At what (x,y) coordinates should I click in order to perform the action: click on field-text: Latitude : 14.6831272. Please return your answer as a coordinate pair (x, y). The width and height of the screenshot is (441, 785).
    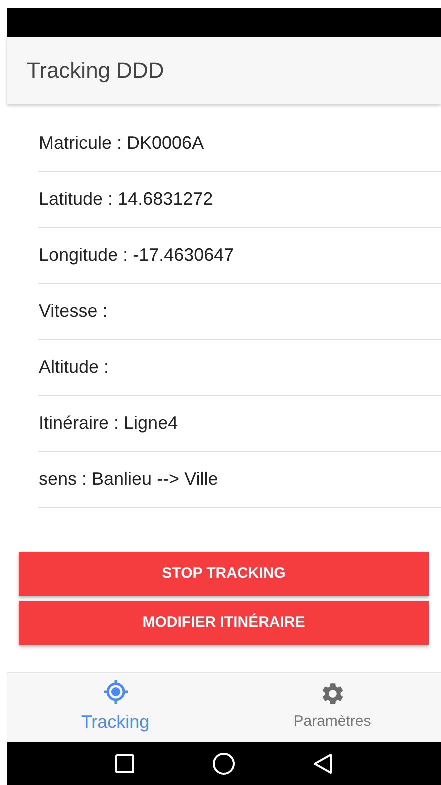
    Looking at the image, I should click on (126, 199).